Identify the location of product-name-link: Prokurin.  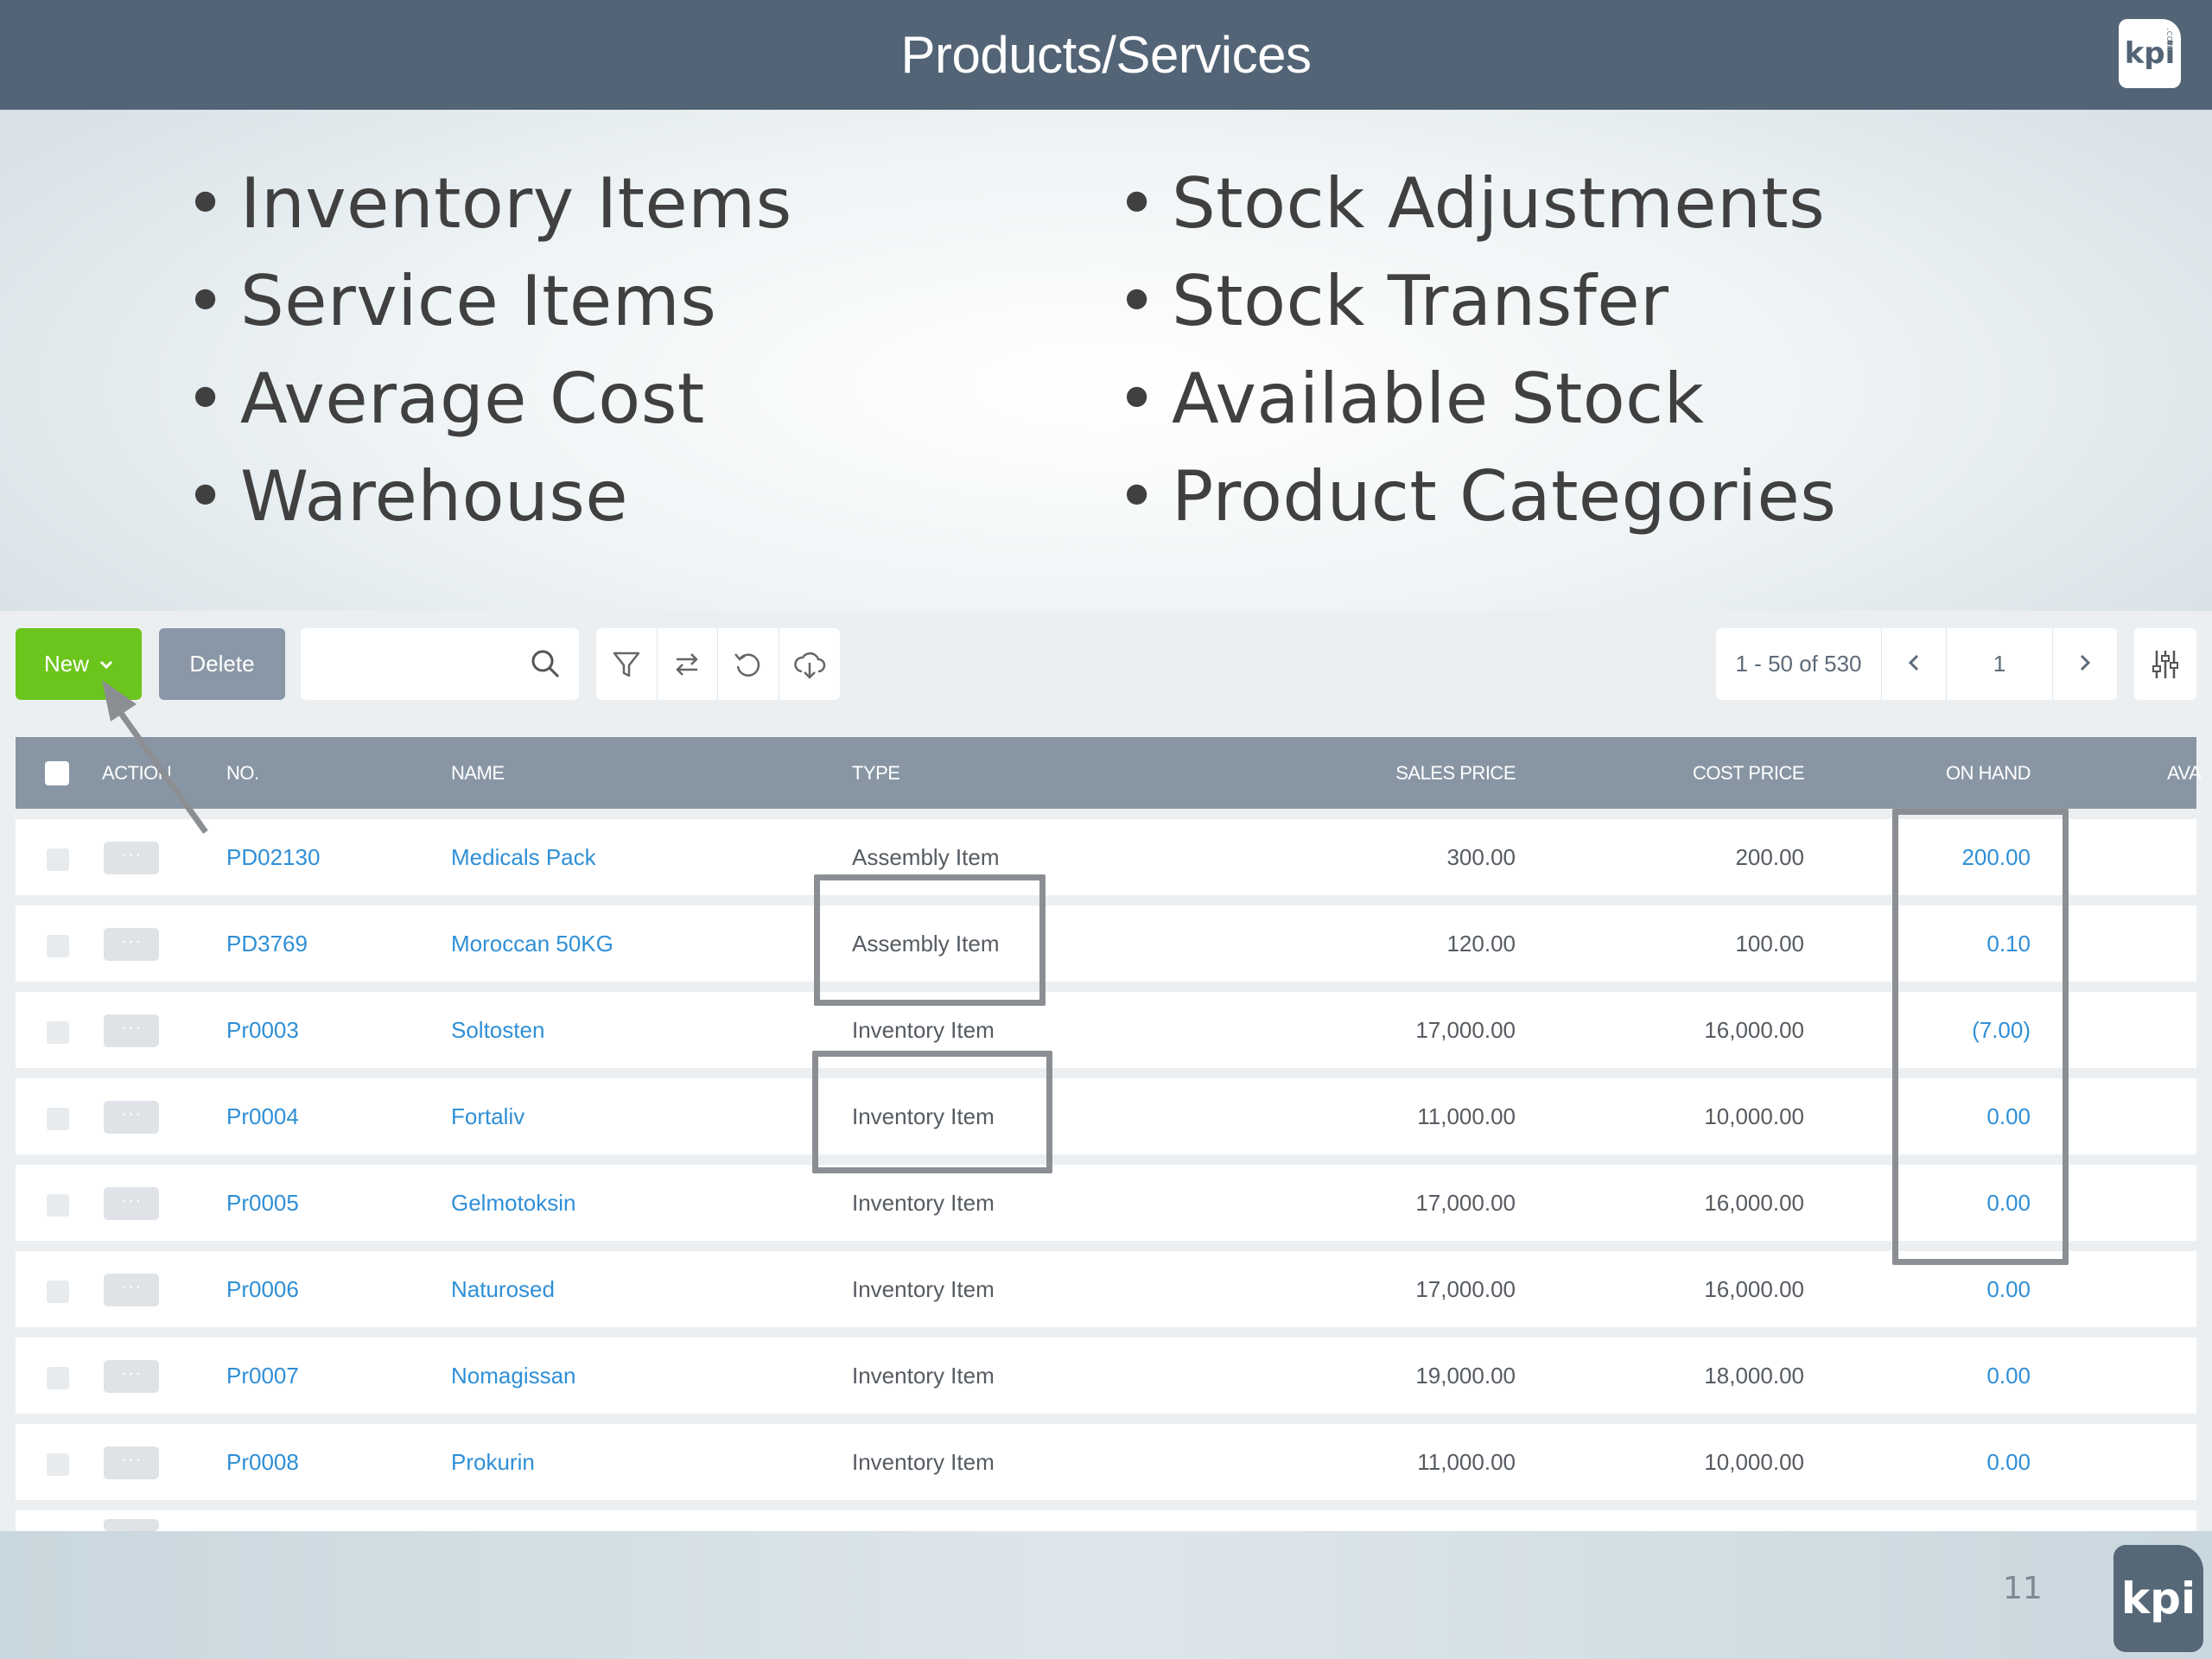
(493, 1462).